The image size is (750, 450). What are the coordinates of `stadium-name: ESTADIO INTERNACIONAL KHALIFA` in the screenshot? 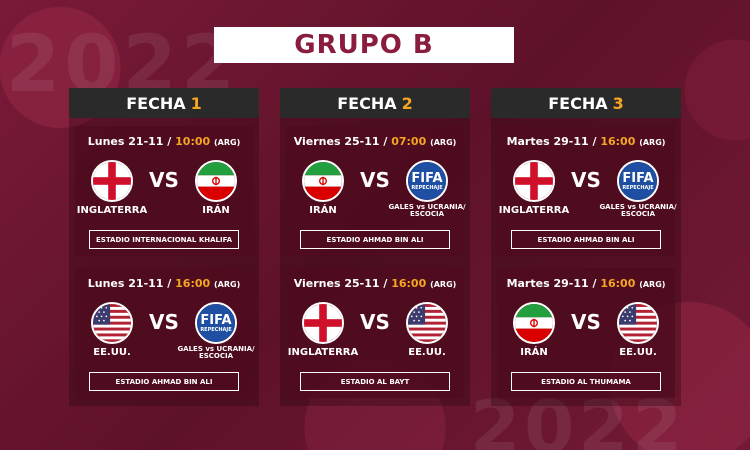 It's located at (164, 239).